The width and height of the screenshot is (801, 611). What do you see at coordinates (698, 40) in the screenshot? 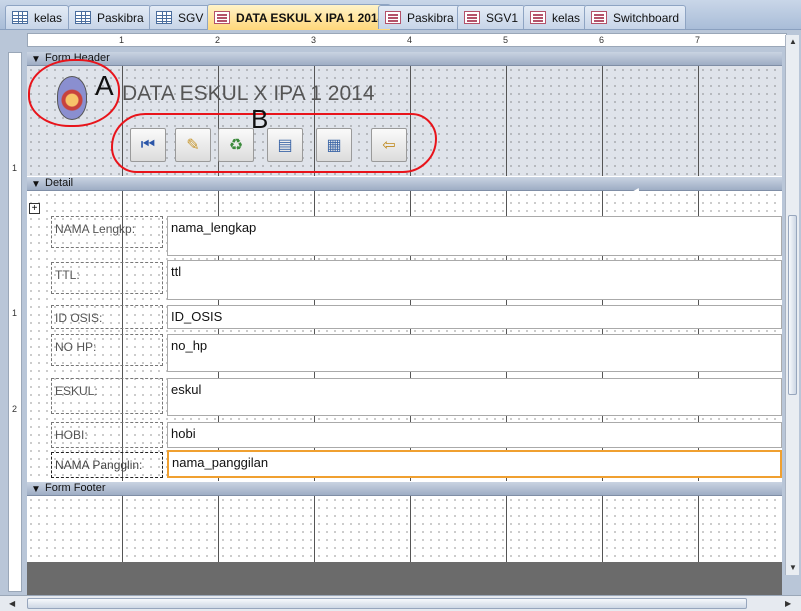
I see `ruler-number: 7` at bounding box center [698, 40].